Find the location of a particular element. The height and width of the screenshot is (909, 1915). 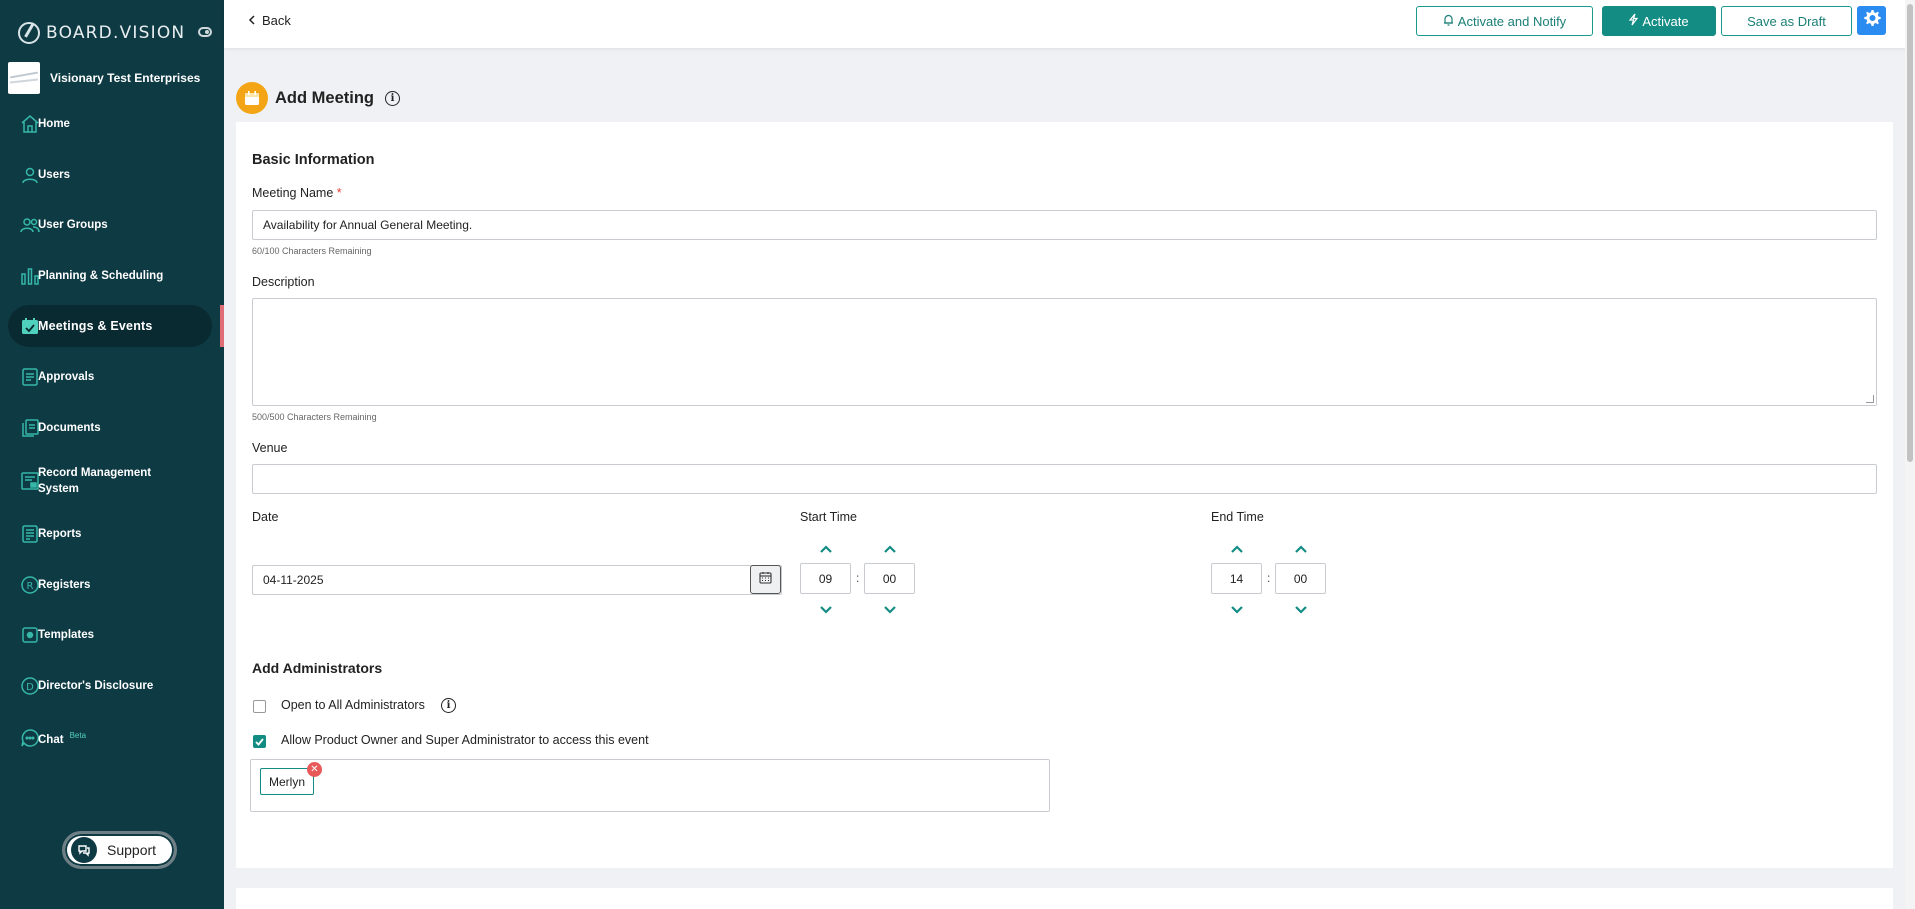

meeting-name-label-text: Meeting Name is located at coordinates (293, 193).